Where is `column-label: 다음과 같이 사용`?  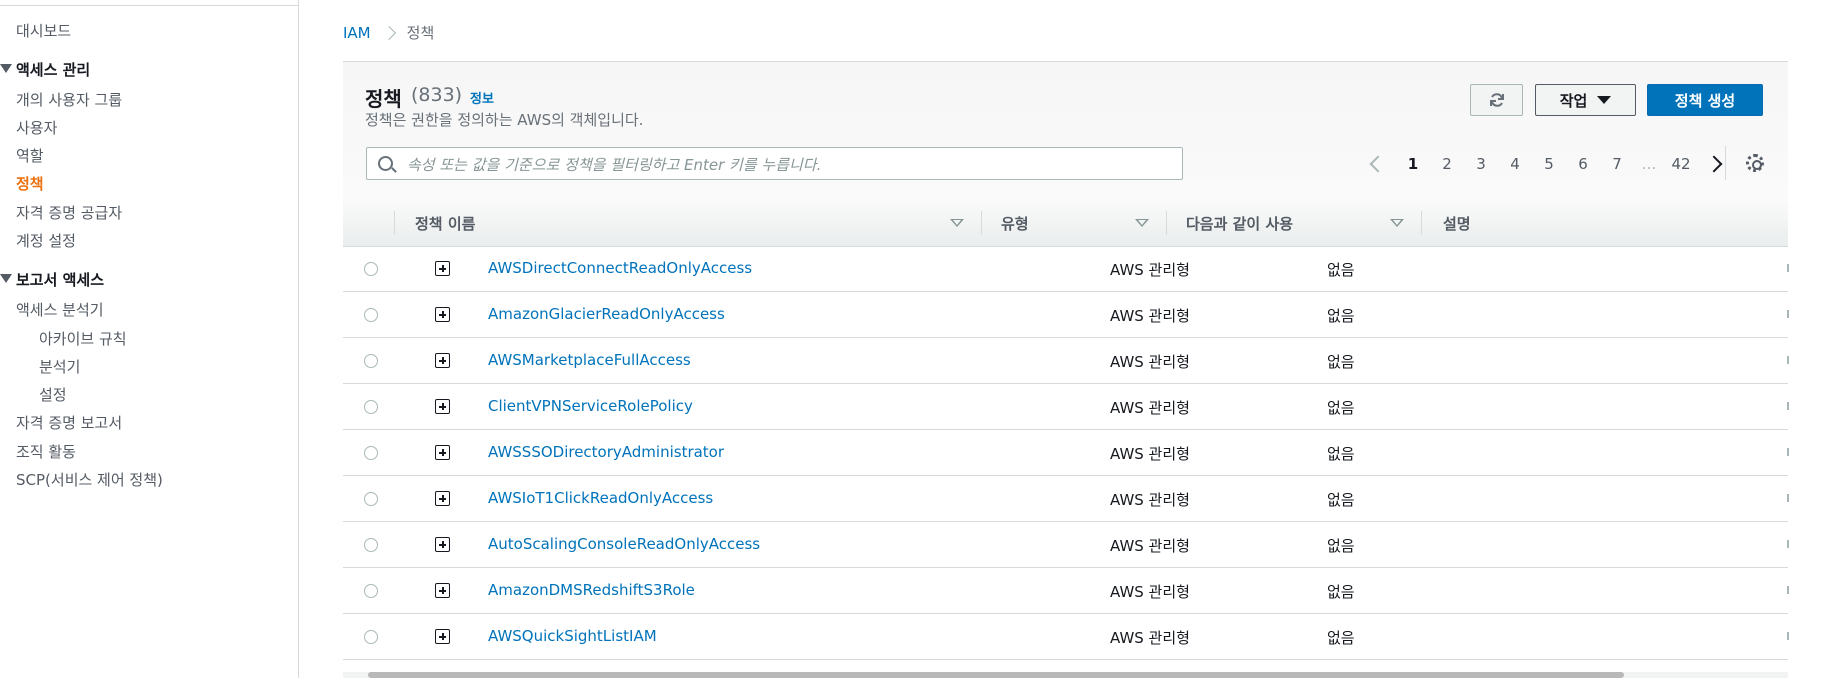 column-label: 다음과 같이 사용 is located at coordinates (1240, 223).